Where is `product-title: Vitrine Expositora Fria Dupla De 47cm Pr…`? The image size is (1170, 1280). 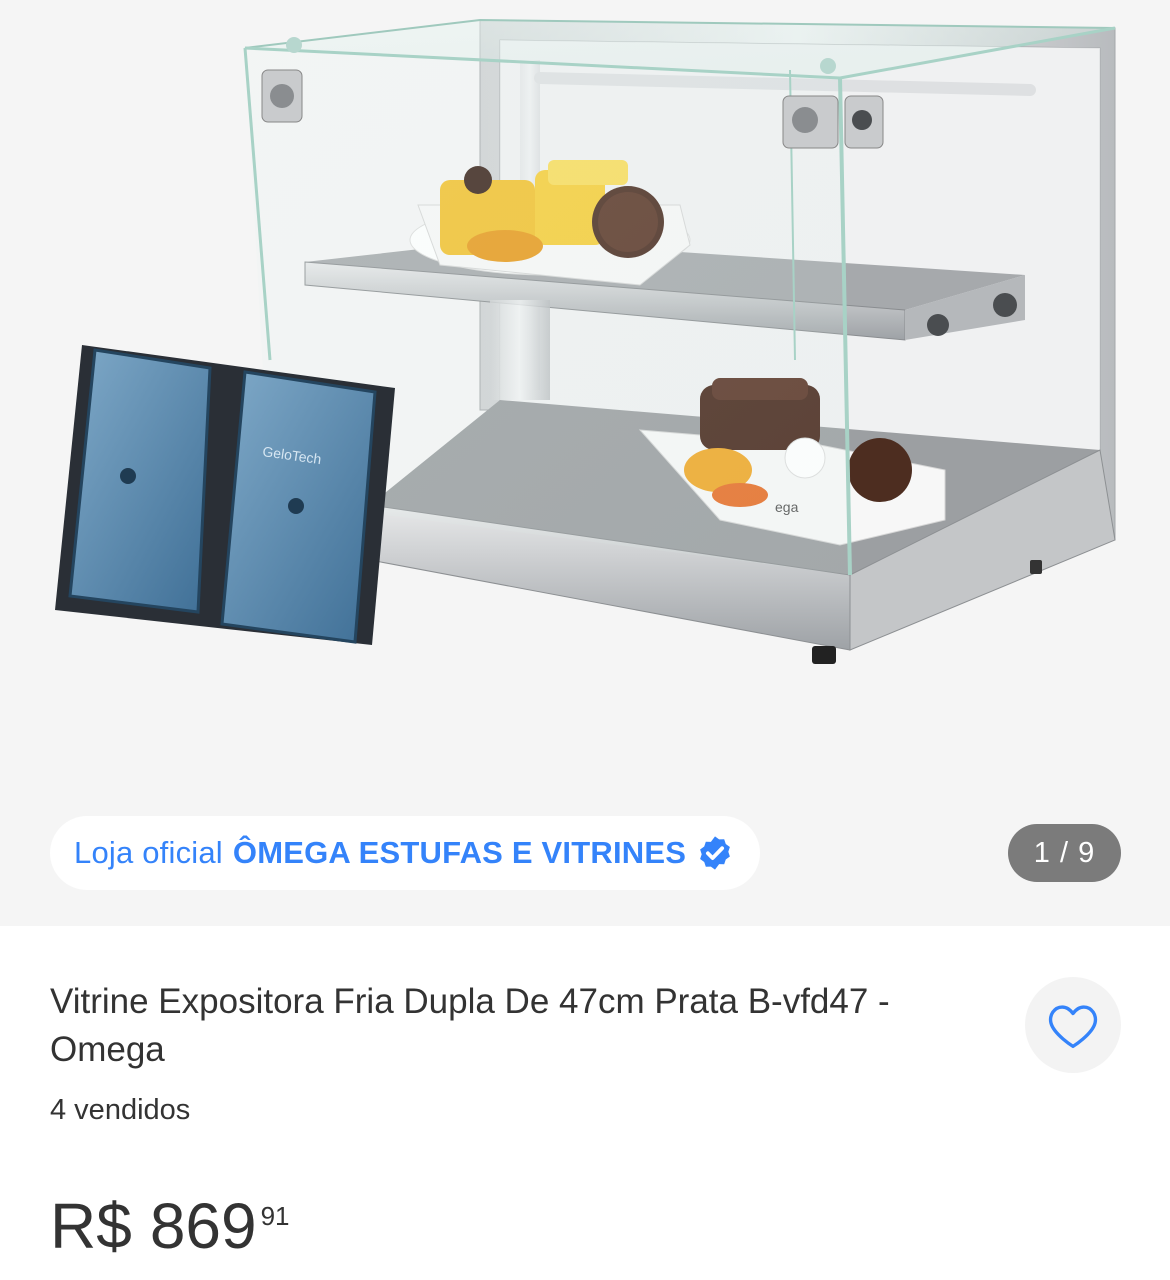
product-title: Vitrine Expositora Fria Dupla De 47cm Pr… is located at coordinates (470, 1025).